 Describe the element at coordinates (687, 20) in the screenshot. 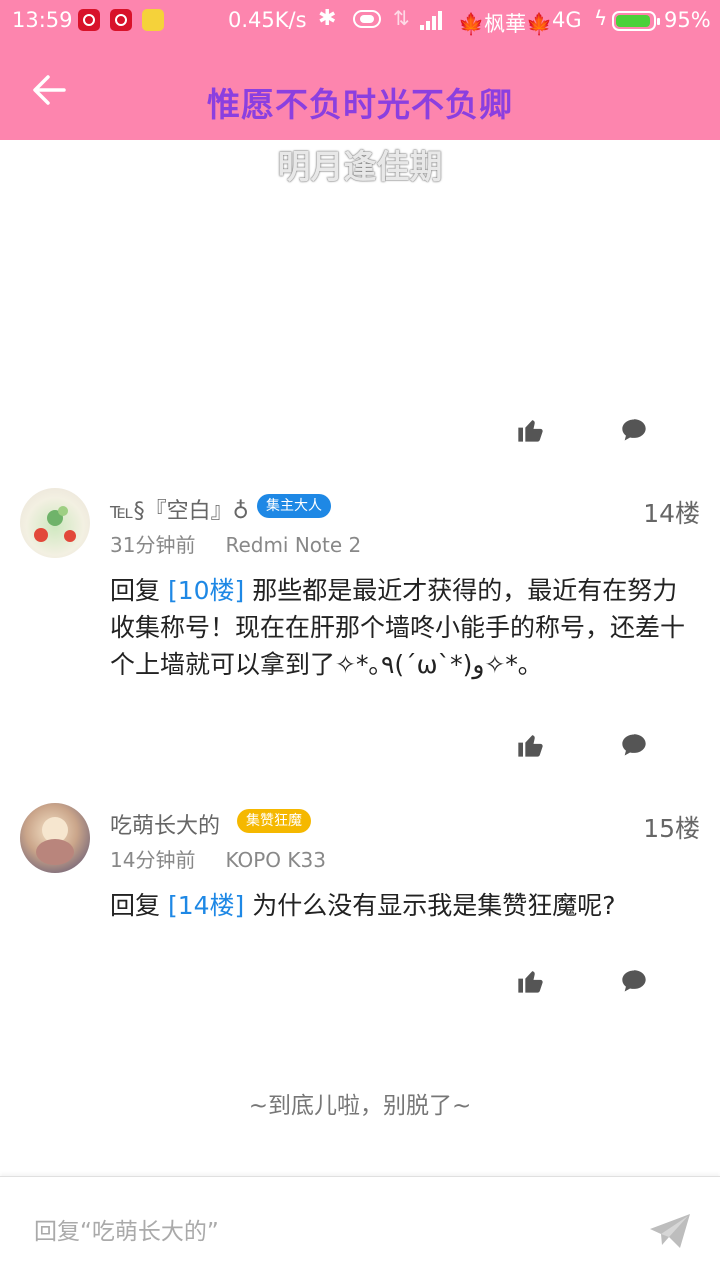

I see `battery-percent: 95%` at that location.